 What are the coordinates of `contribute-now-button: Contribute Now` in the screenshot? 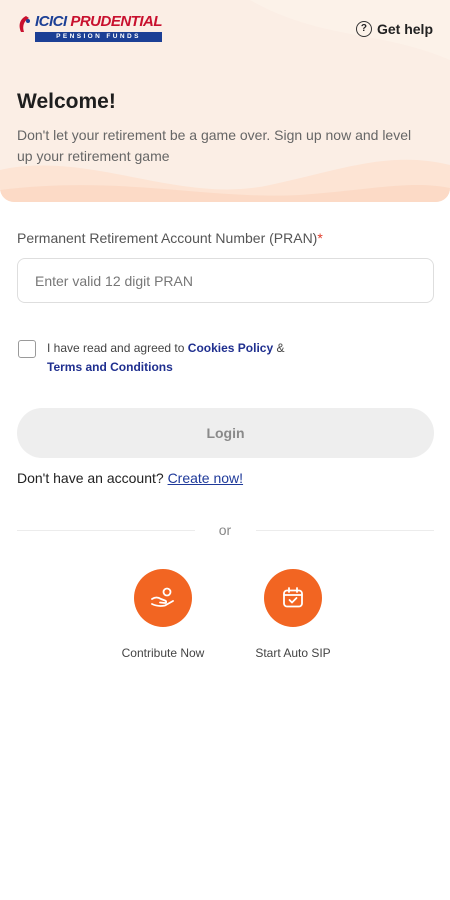 It's located at (163, 614).